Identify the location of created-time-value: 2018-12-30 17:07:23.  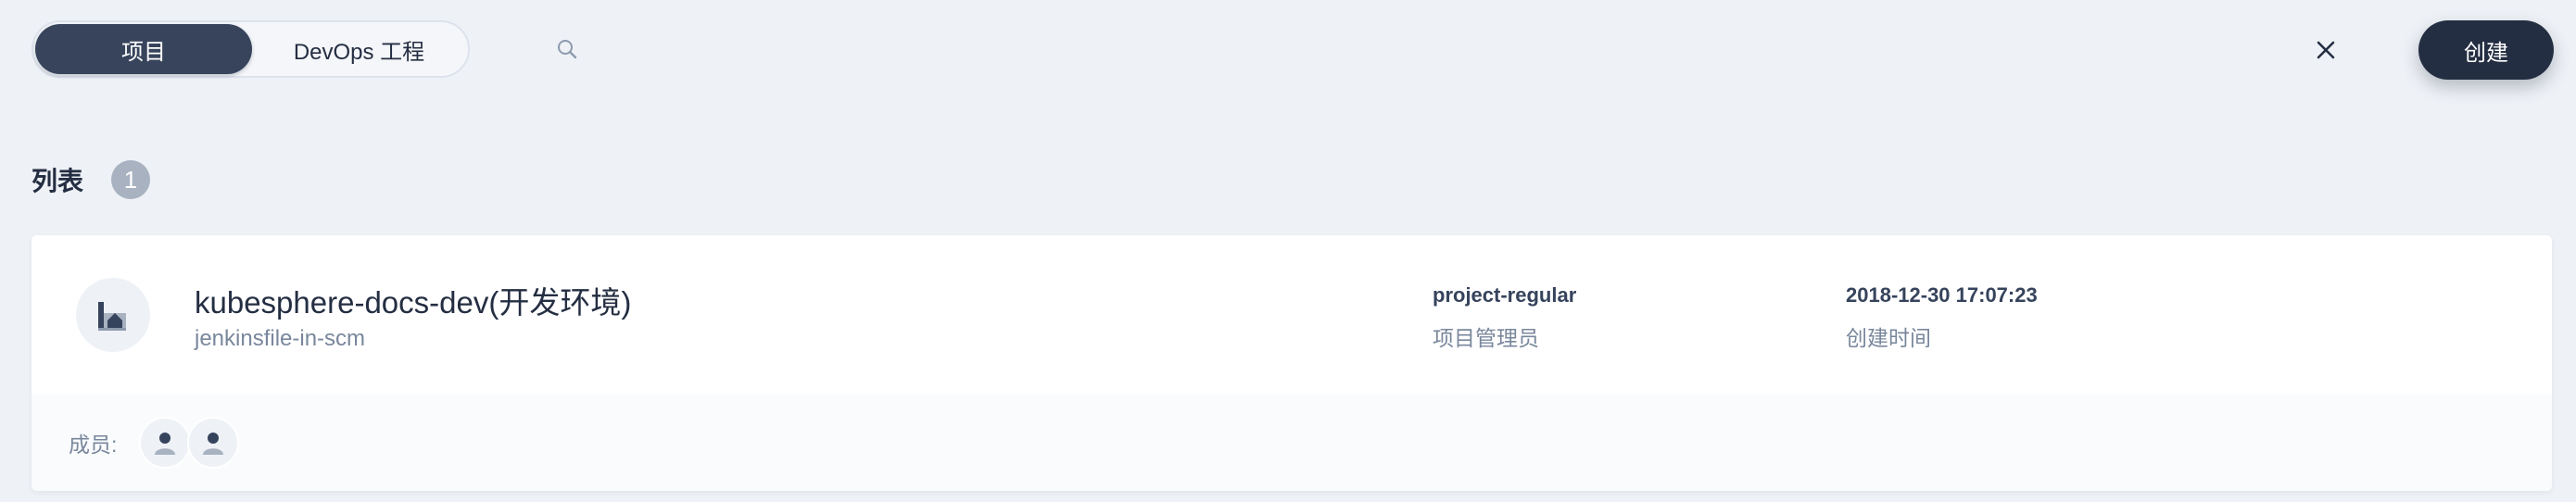
(1942, 295).